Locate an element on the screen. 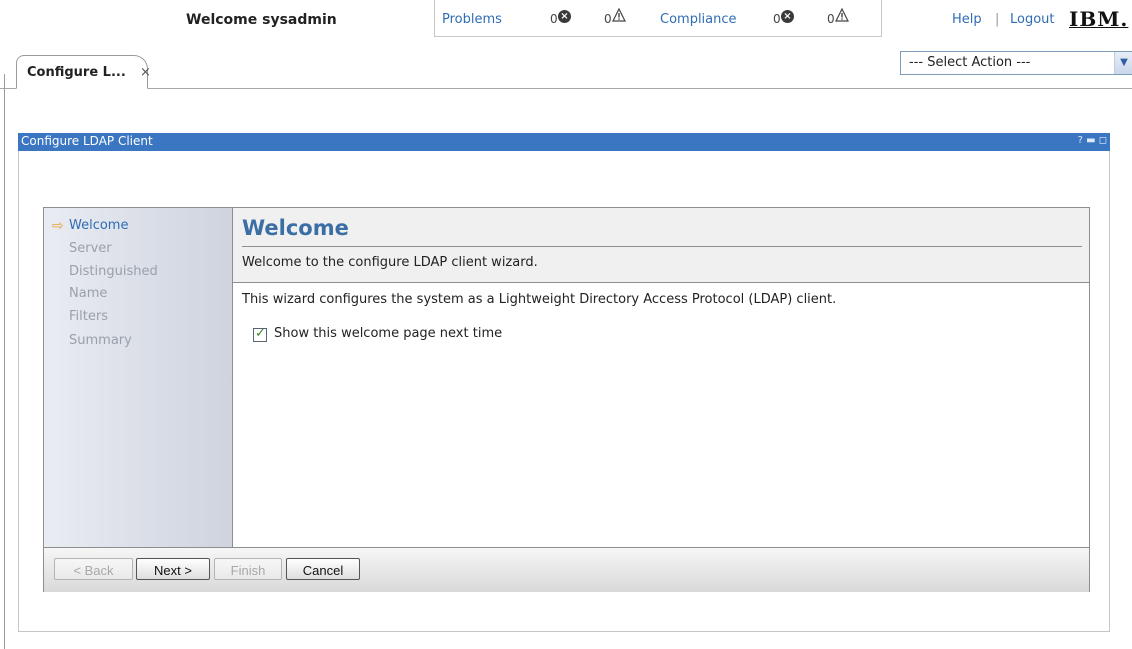 The height and width of the screenshot is (649, 1132). finish-button: Finish is located at coordinates (248, 569).